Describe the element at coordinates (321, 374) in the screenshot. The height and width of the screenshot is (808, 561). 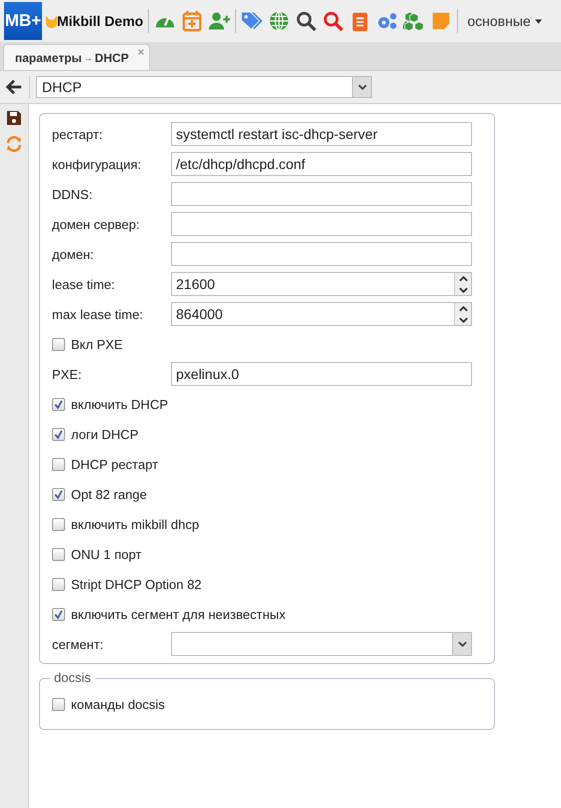
I see `input-field: pxelinux.0` at that location.